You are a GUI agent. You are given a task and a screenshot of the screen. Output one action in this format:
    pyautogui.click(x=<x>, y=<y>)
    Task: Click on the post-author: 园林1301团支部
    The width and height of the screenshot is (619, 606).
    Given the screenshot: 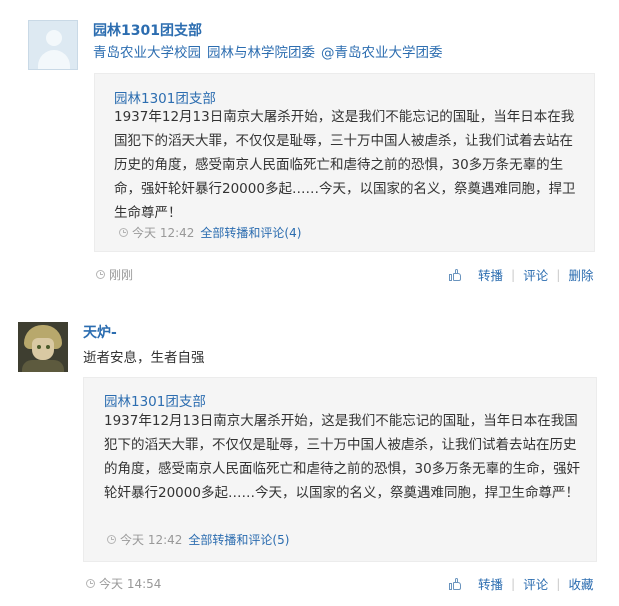 What is the action you would take?
    pyautogui.click(x=147, y=30)
    